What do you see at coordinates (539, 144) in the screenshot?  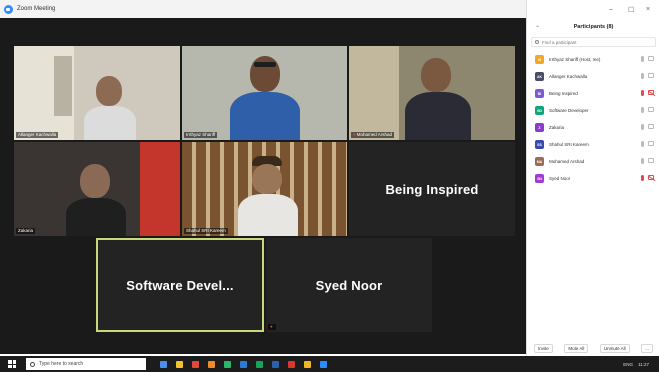 I see `avatar: SS` at bounding box center [539, 144].